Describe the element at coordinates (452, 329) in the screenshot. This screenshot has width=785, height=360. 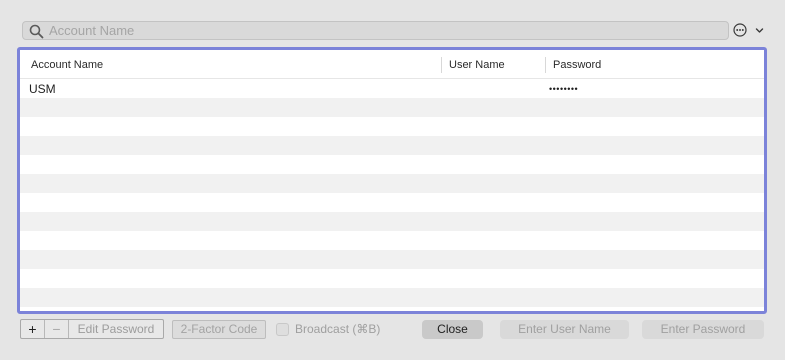
I see `close-button: Close` at that location.